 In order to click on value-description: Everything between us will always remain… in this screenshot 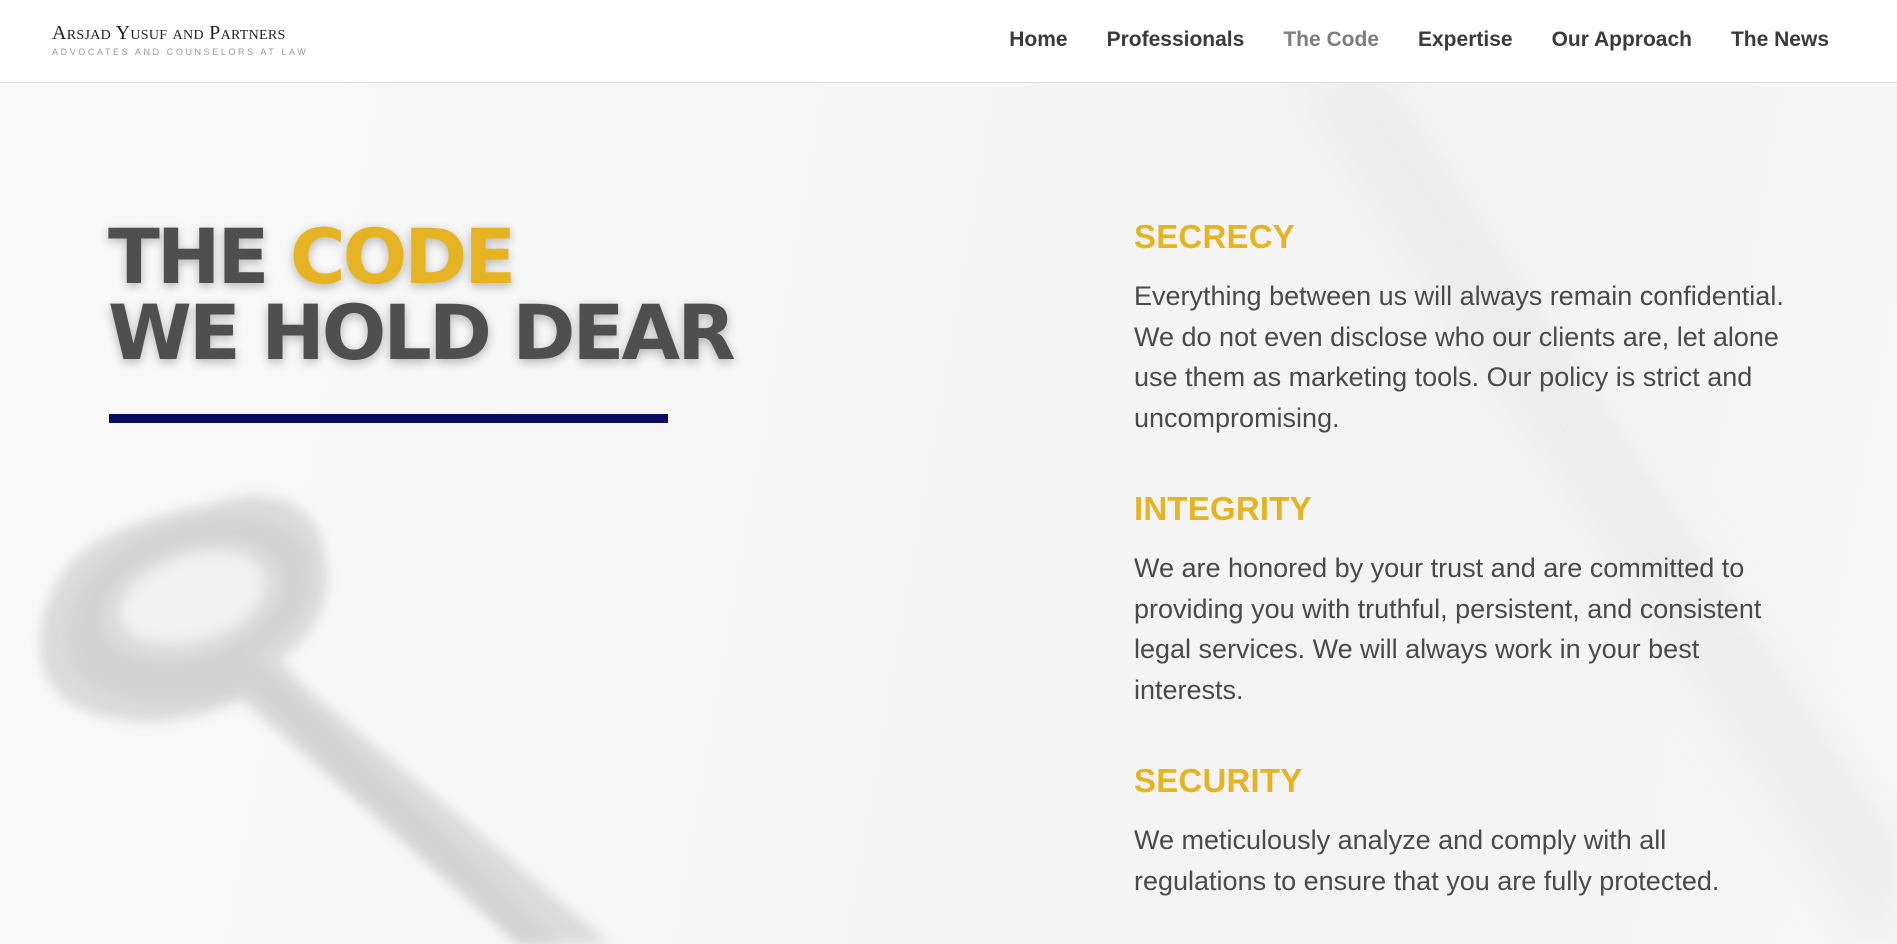, I will do `click(1459, 357)`.